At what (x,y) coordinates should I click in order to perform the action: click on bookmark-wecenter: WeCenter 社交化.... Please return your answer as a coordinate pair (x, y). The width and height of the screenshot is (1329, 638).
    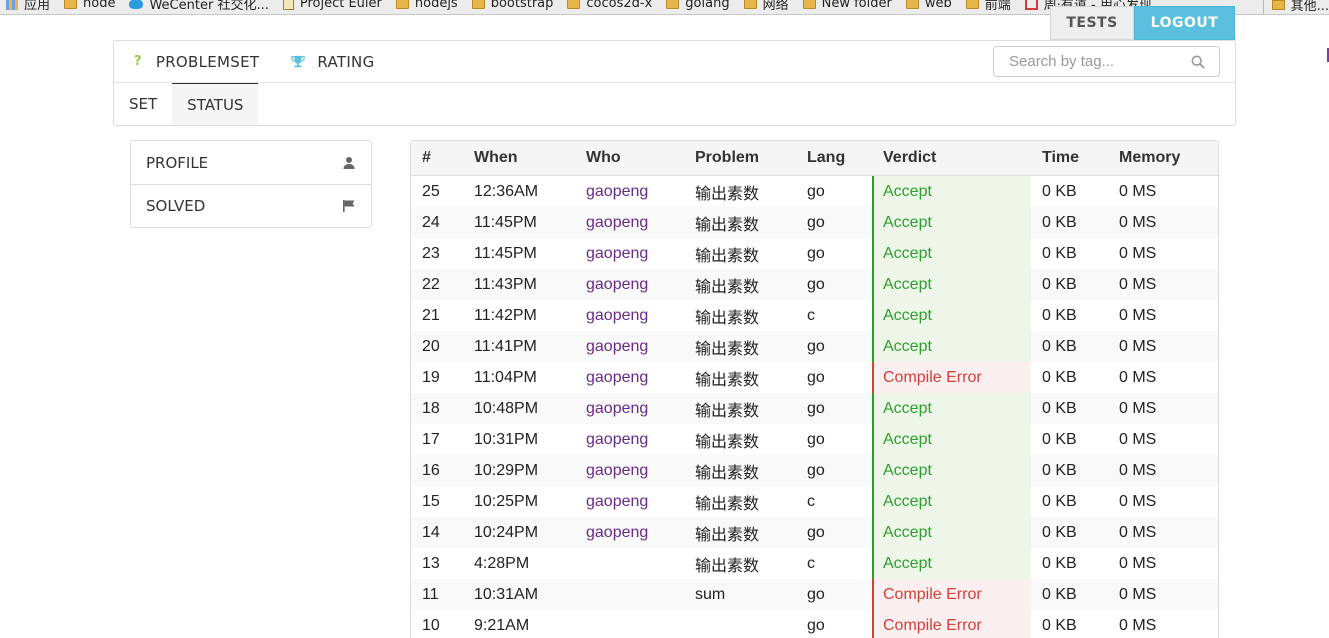
    Looking at the image, I should click on (199, 6).